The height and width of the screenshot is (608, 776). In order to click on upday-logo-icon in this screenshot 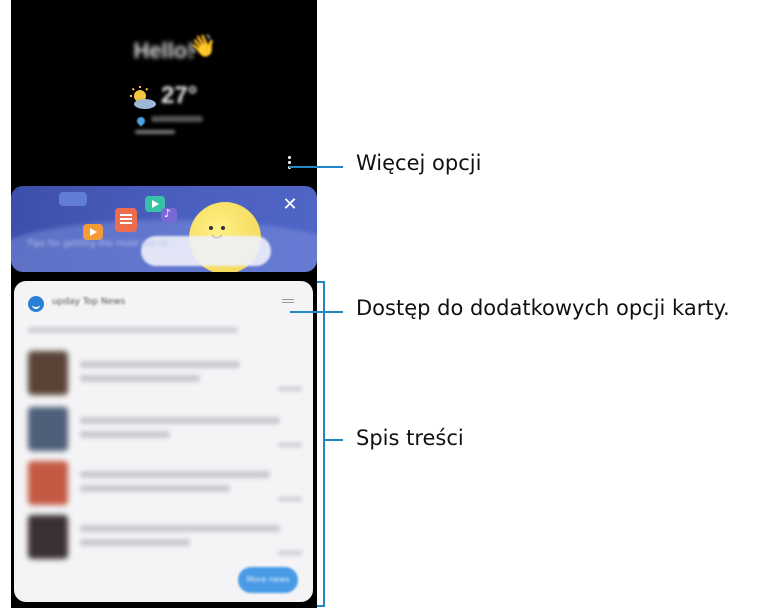, I will do `click(36, 304)`.